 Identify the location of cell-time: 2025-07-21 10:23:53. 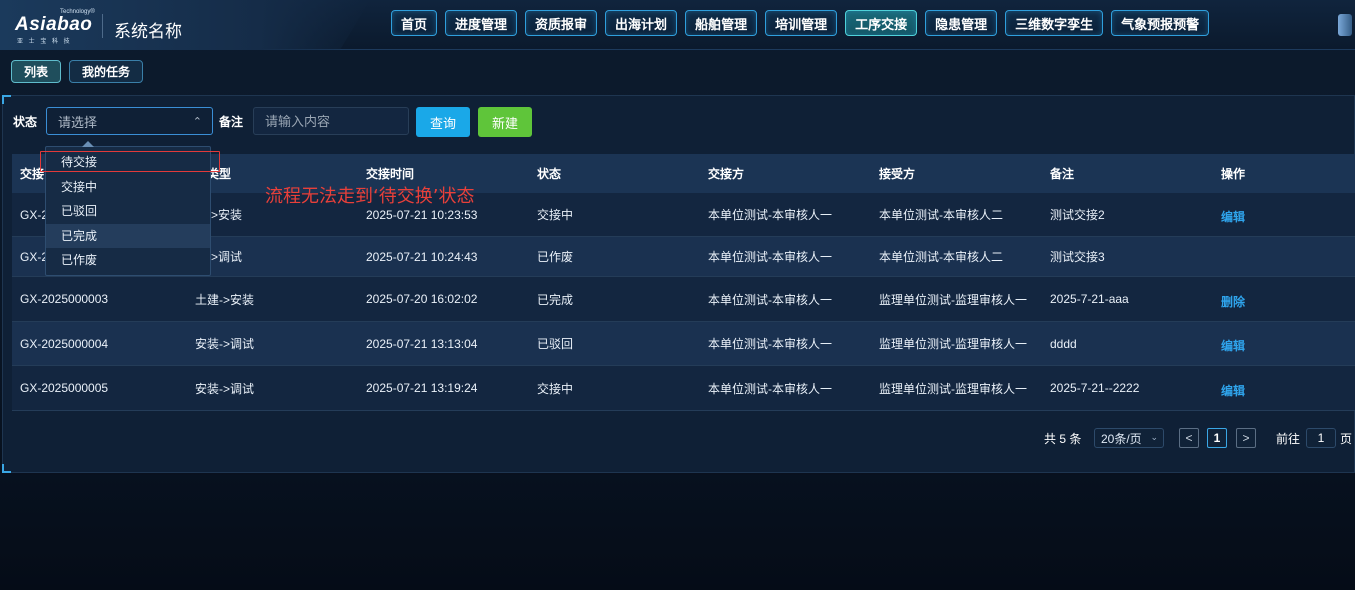
(422, 214).